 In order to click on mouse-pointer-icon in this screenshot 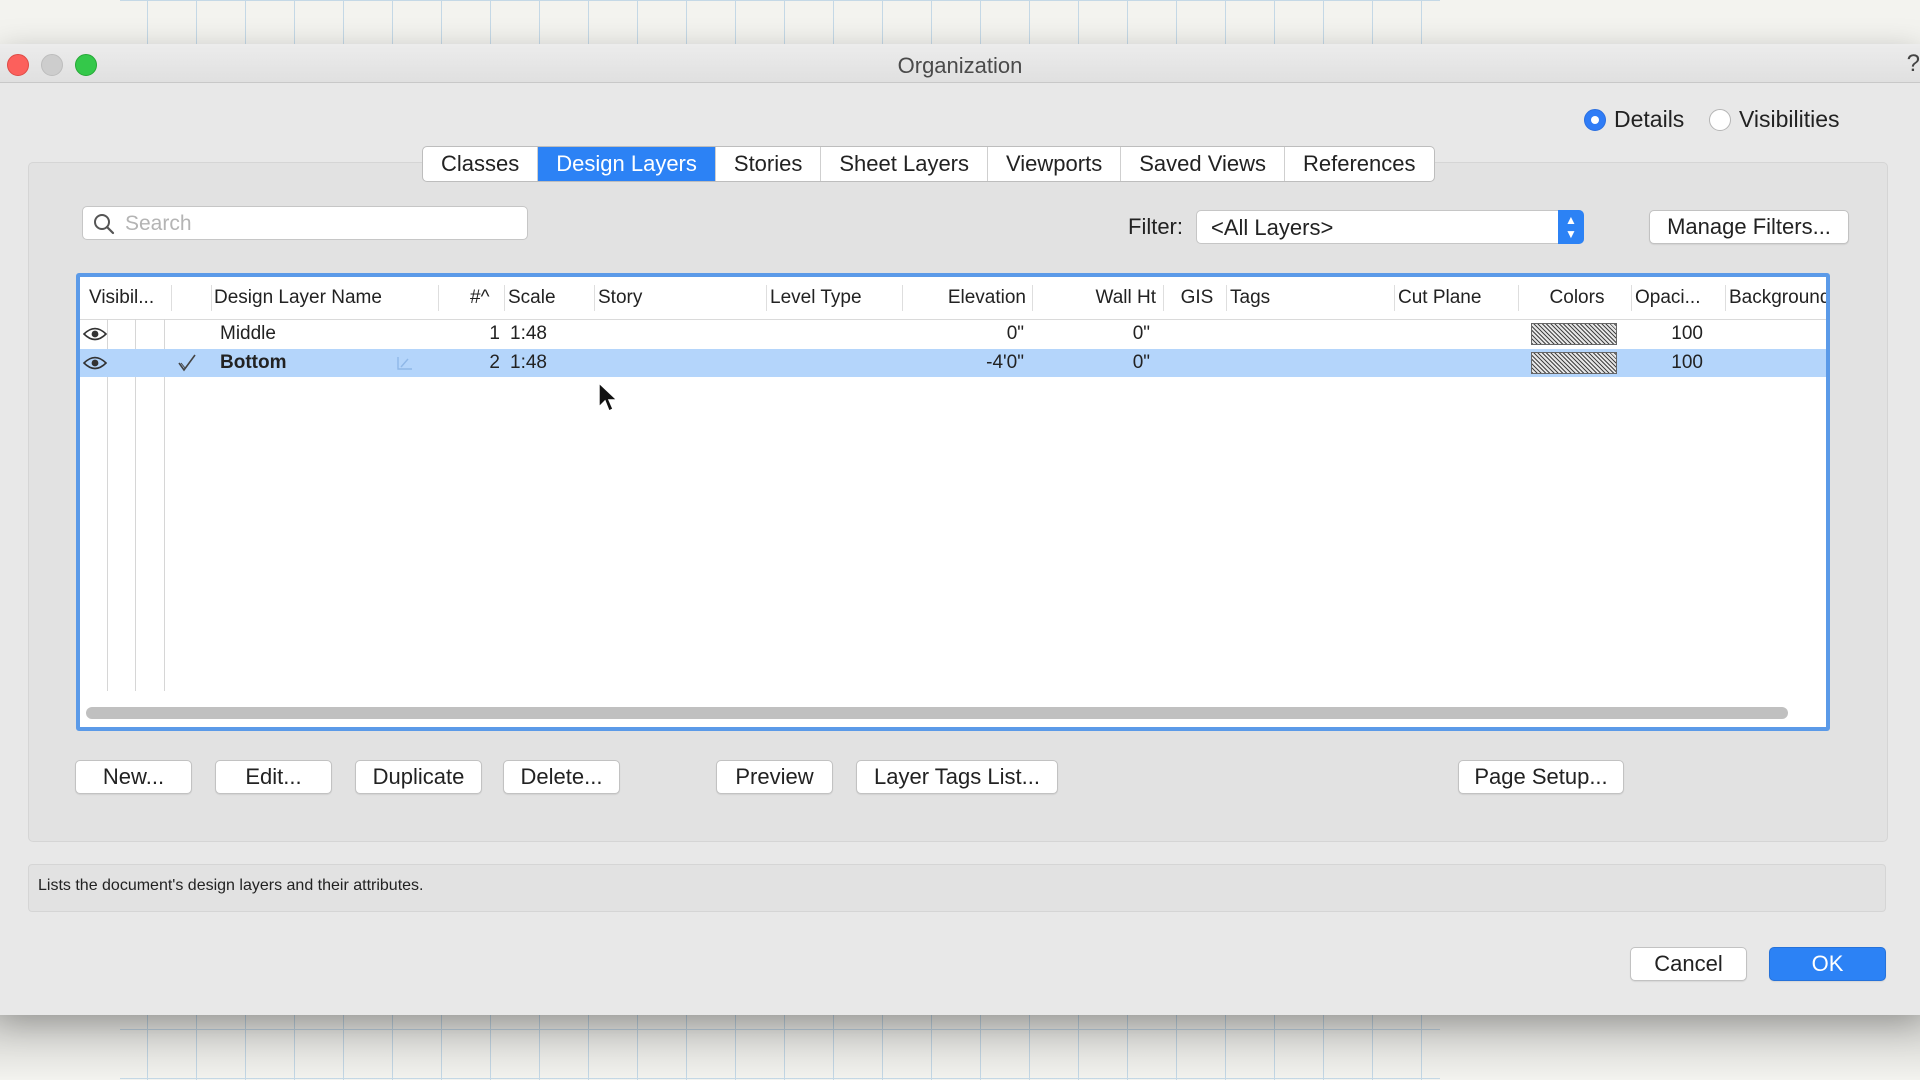, I will do `click(608, 397)`.